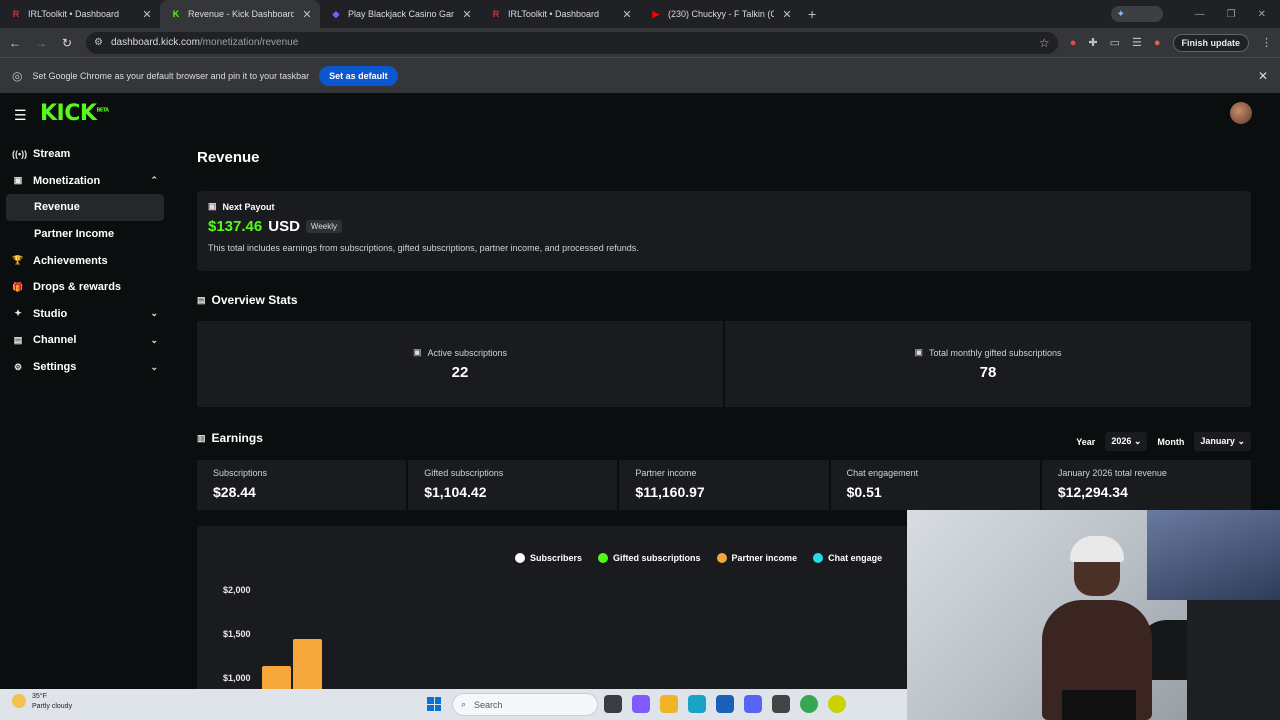 The image size is (1280, 720). I want to click on broadcast-icon: ((•)), so click(20, 154).